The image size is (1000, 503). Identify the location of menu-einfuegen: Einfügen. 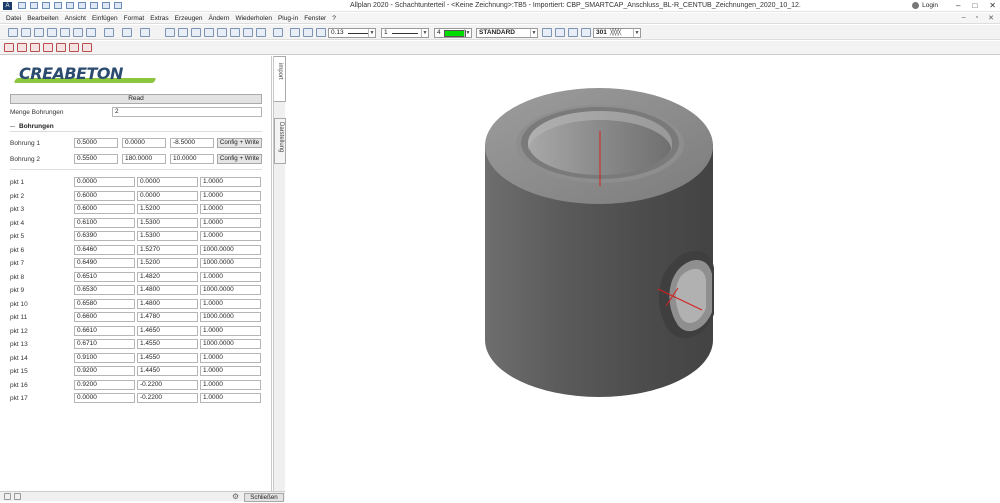
(105, 18).